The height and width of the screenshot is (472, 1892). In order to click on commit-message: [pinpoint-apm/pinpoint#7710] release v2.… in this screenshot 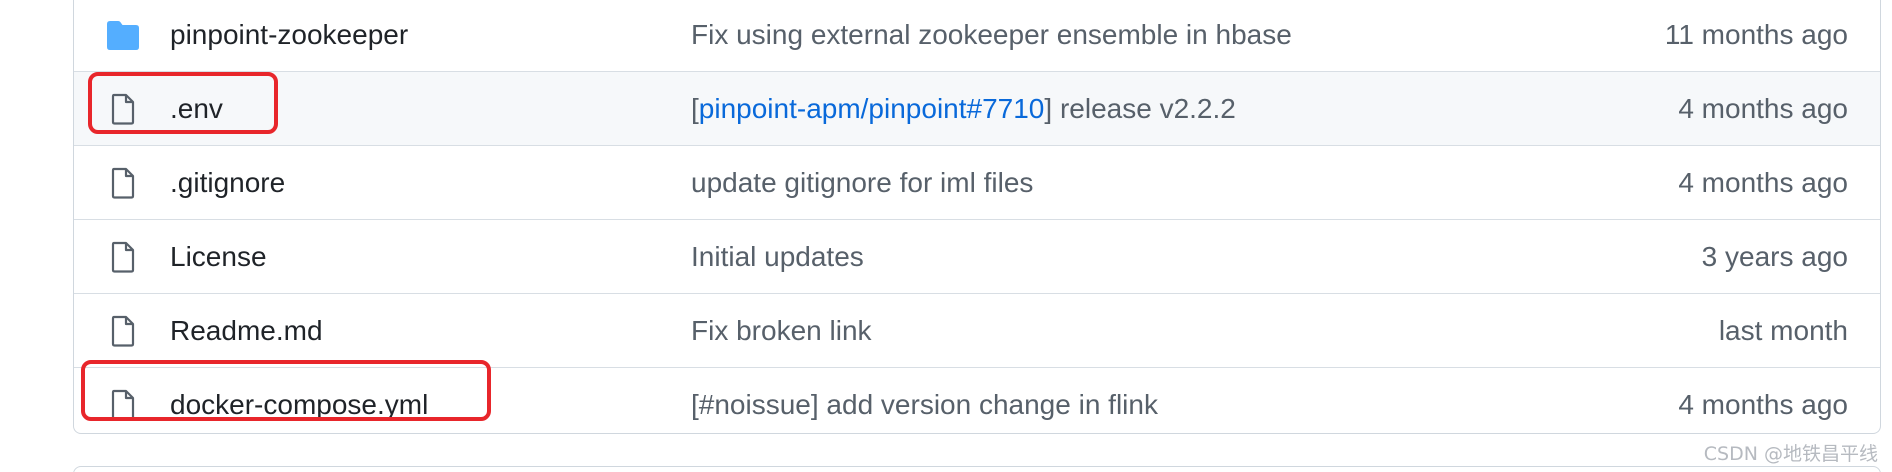, I will do `click(963, 109)`.